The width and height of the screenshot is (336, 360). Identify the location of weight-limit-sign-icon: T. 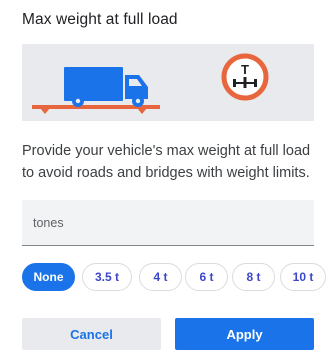
(245, 77).